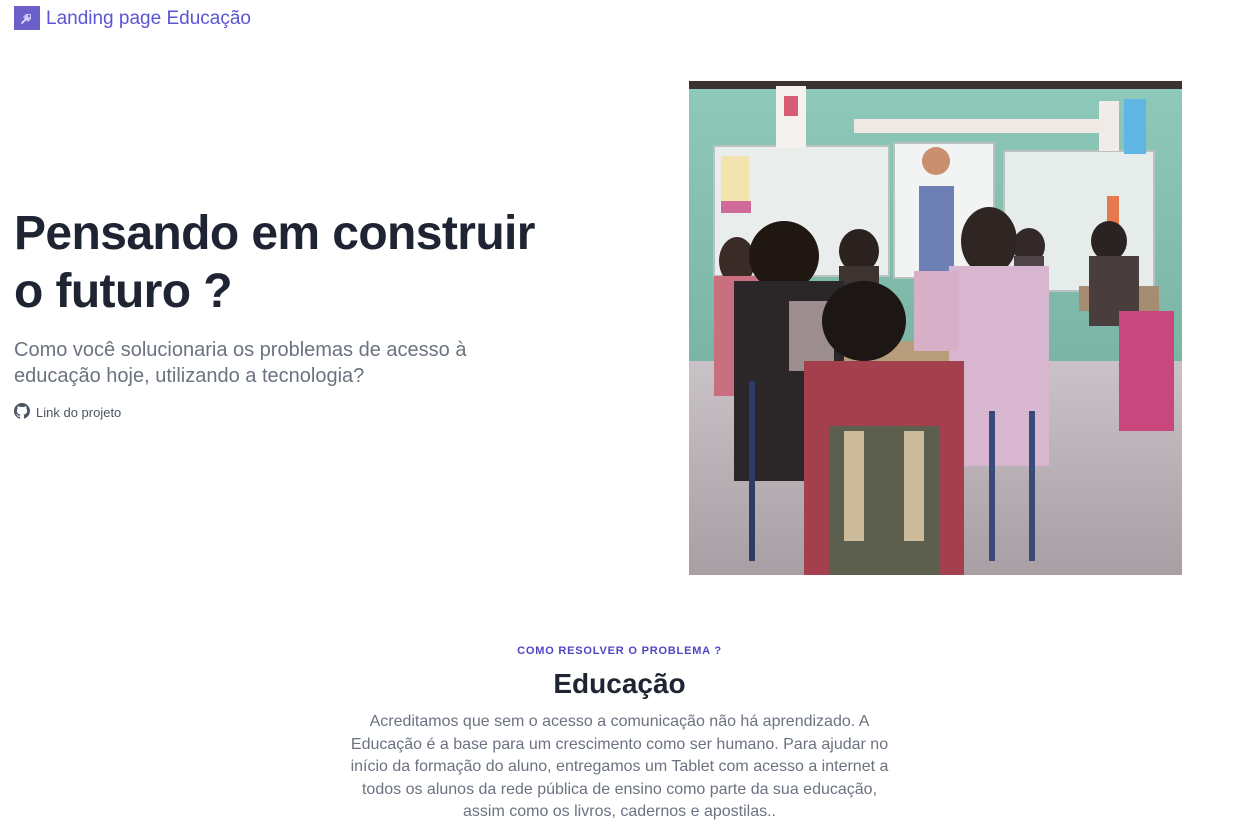 The width and height of the screenshot is (1239, 829). I want to click on github-icon, so click(22, 412).